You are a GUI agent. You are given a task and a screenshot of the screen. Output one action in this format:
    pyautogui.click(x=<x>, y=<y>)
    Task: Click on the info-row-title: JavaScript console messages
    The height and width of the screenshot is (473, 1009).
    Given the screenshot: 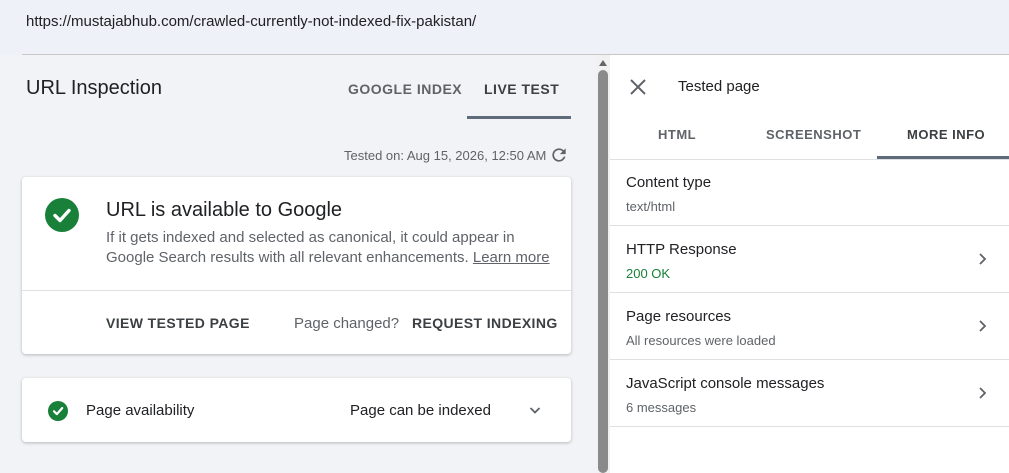 What is the action you would take?
    pyautogui.click(x=725, y=383)
    